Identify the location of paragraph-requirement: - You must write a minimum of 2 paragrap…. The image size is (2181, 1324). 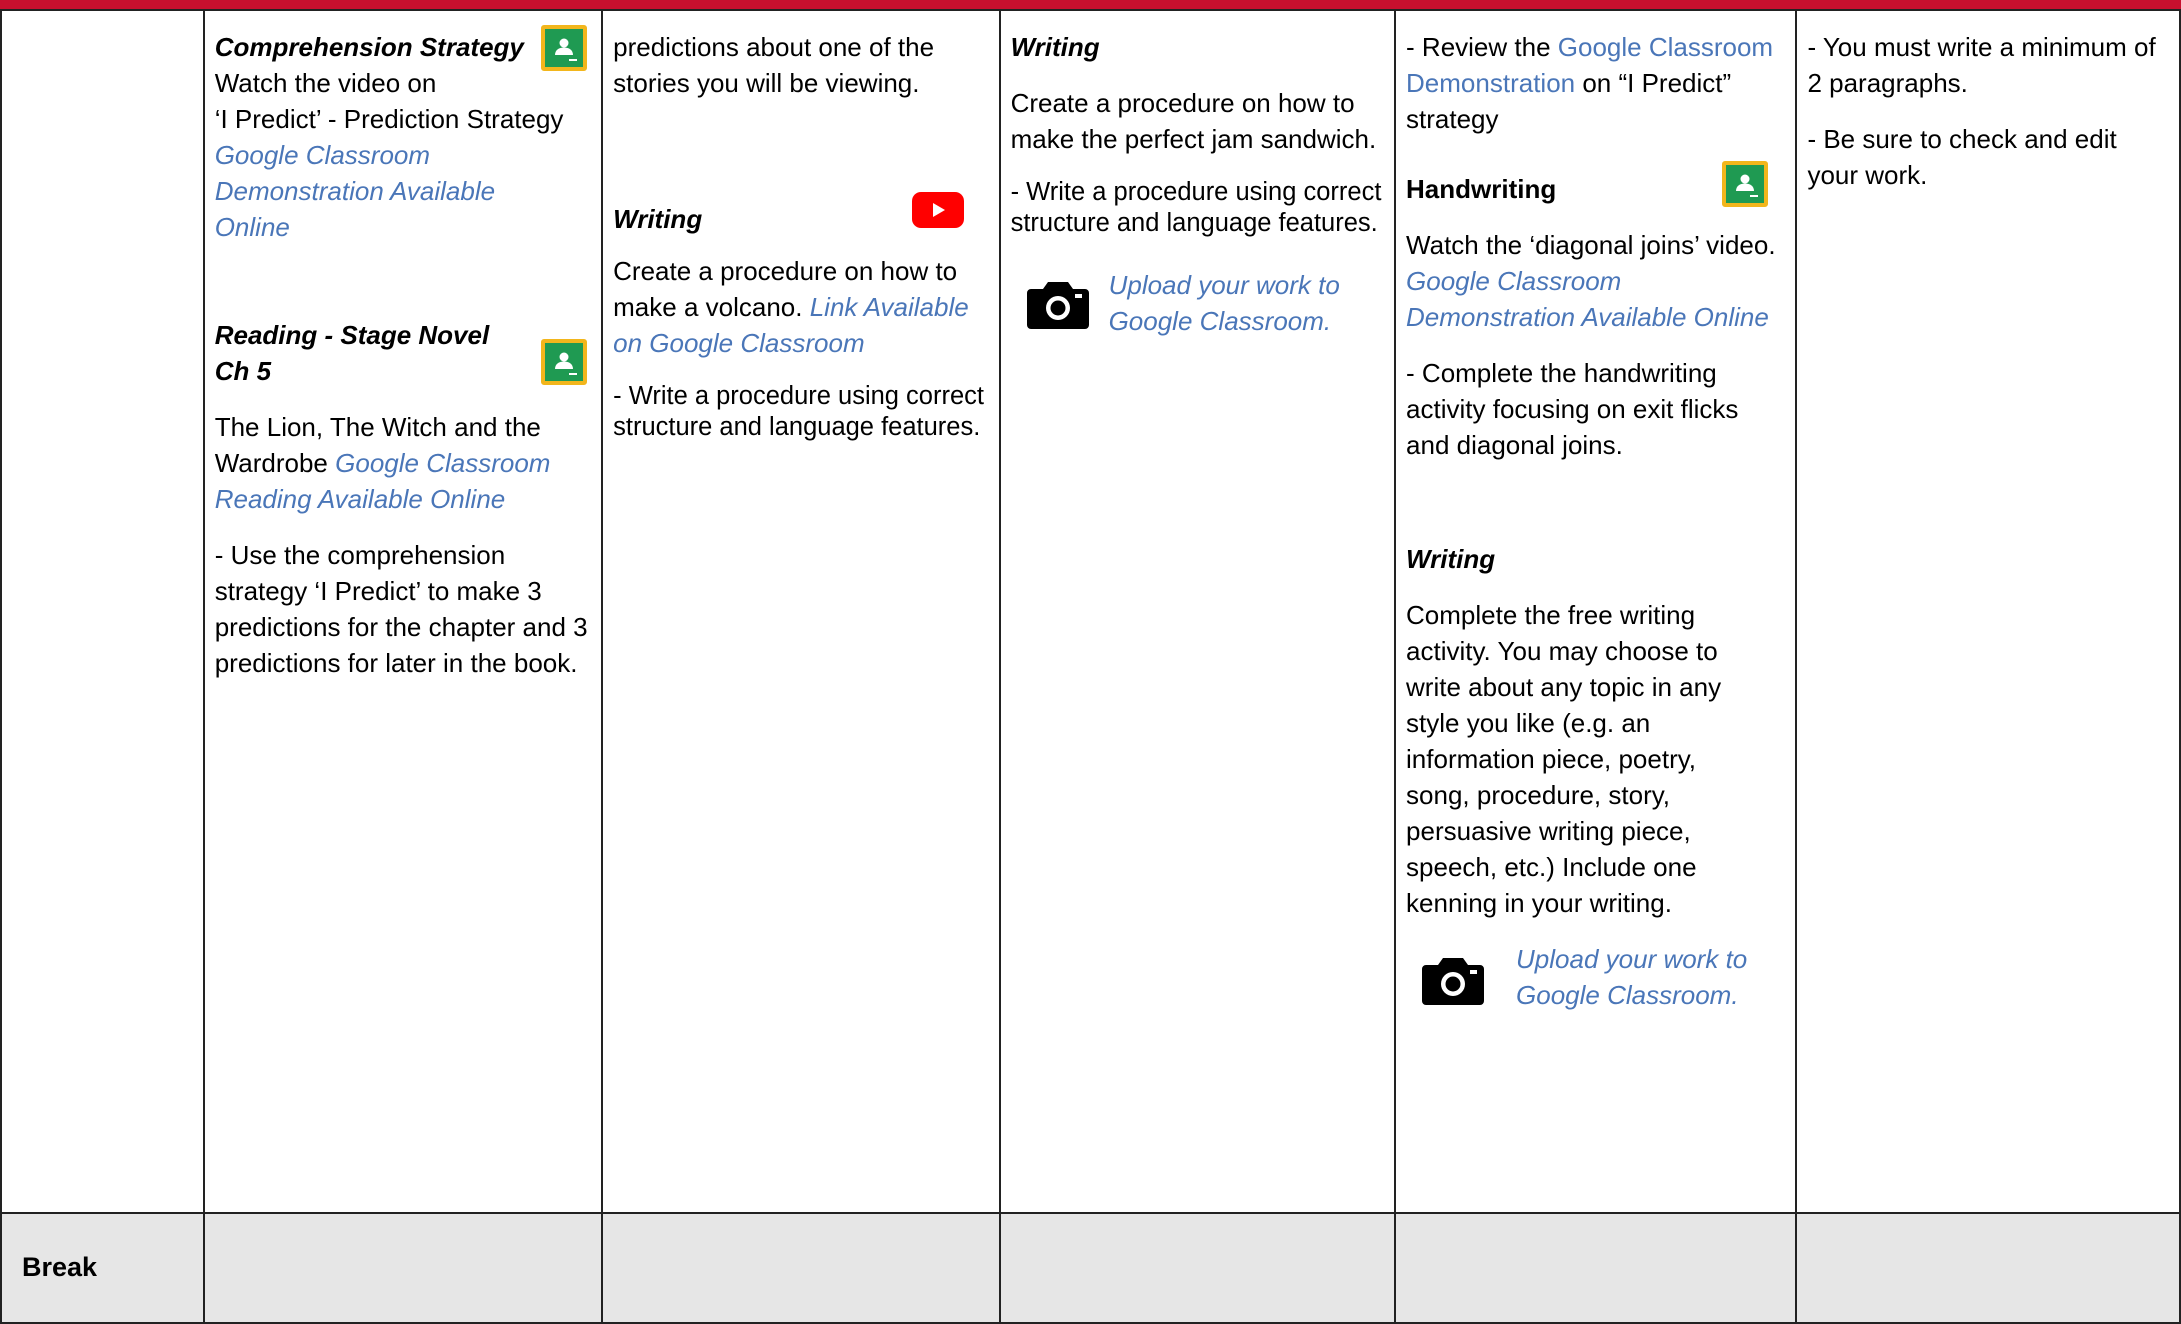
(1981, 65).